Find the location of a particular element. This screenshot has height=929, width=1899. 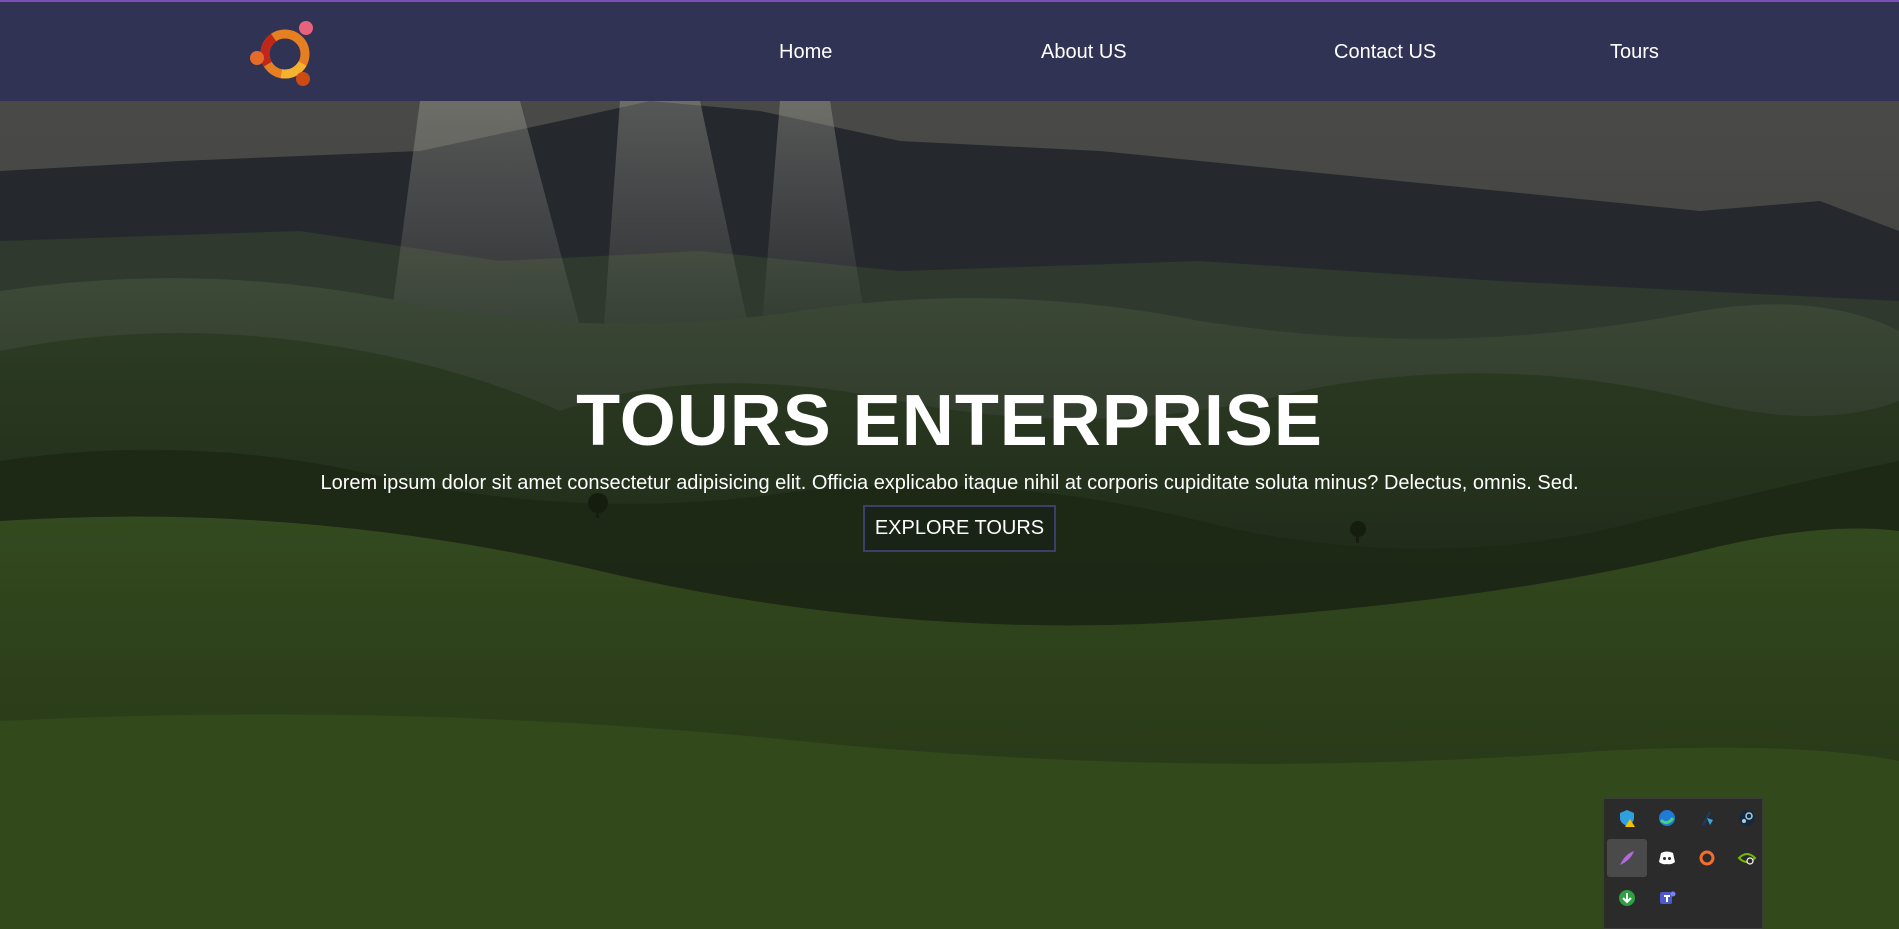

steam-icon is located at coordinates (1747, 818).